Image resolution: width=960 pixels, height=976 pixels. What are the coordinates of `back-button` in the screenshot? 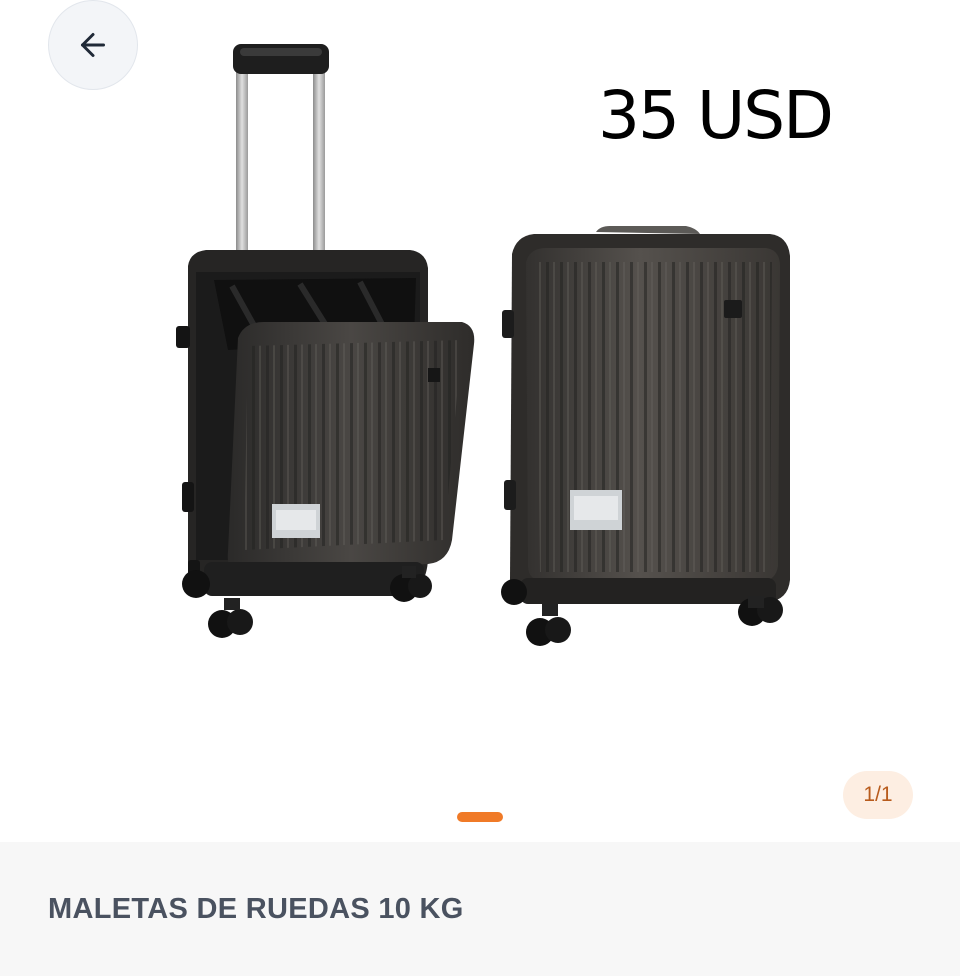 It's located at (93, 45).